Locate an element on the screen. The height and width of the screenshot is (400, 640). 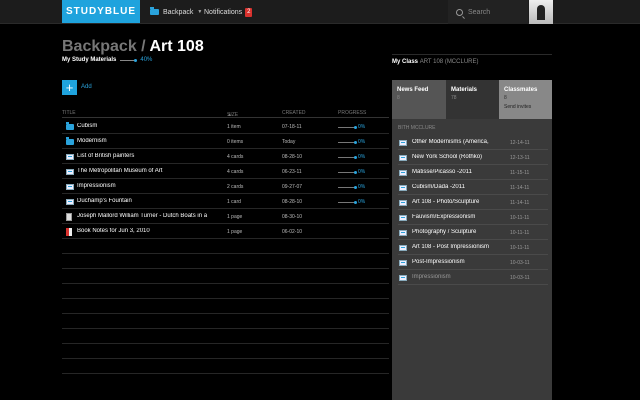
row-created: 07-18-11 is located at coordinates (292, 127).